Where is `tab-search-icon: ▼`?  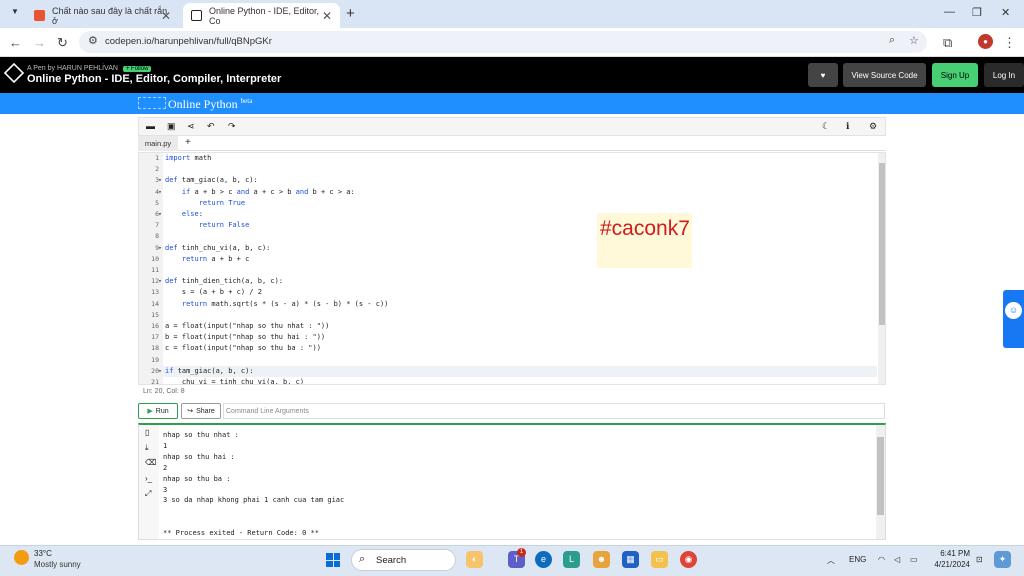 tab-search-icon: ▼ is located at coordinates (15, 14).